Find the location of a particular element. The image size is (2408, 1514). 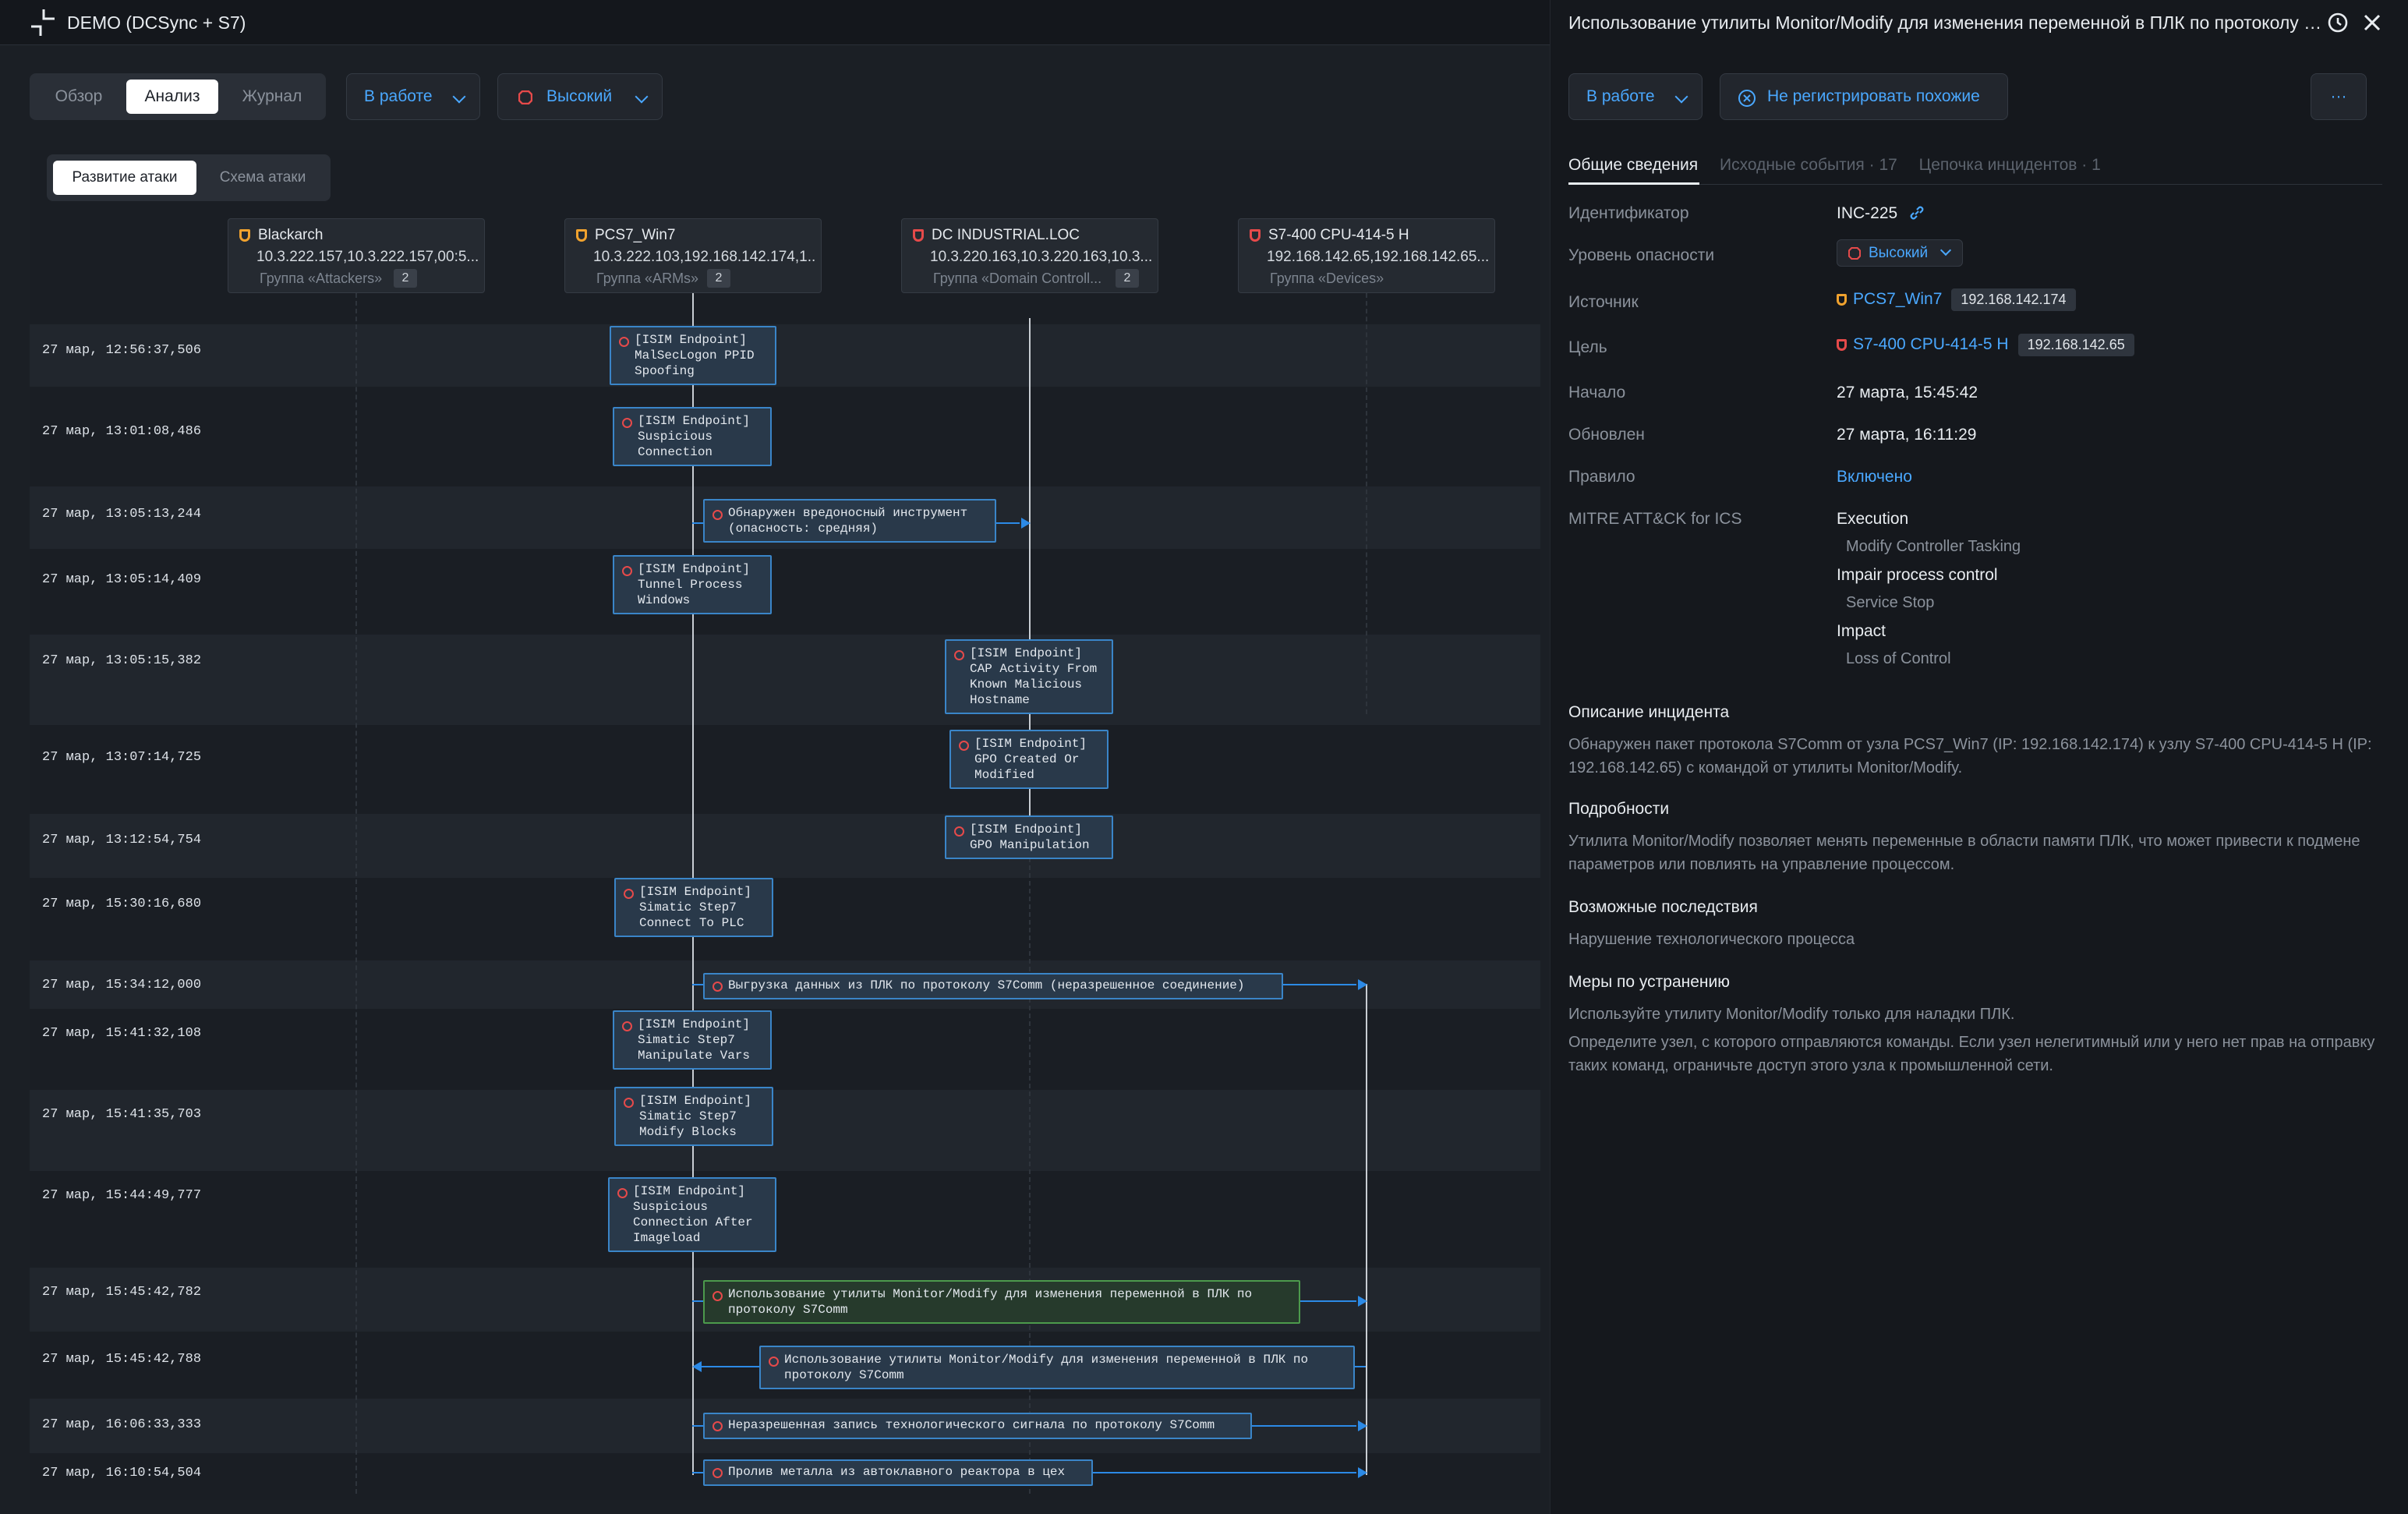

attack-sub-tabs: Развитие атаки Схема атаки is located at coordinates (189, 177).